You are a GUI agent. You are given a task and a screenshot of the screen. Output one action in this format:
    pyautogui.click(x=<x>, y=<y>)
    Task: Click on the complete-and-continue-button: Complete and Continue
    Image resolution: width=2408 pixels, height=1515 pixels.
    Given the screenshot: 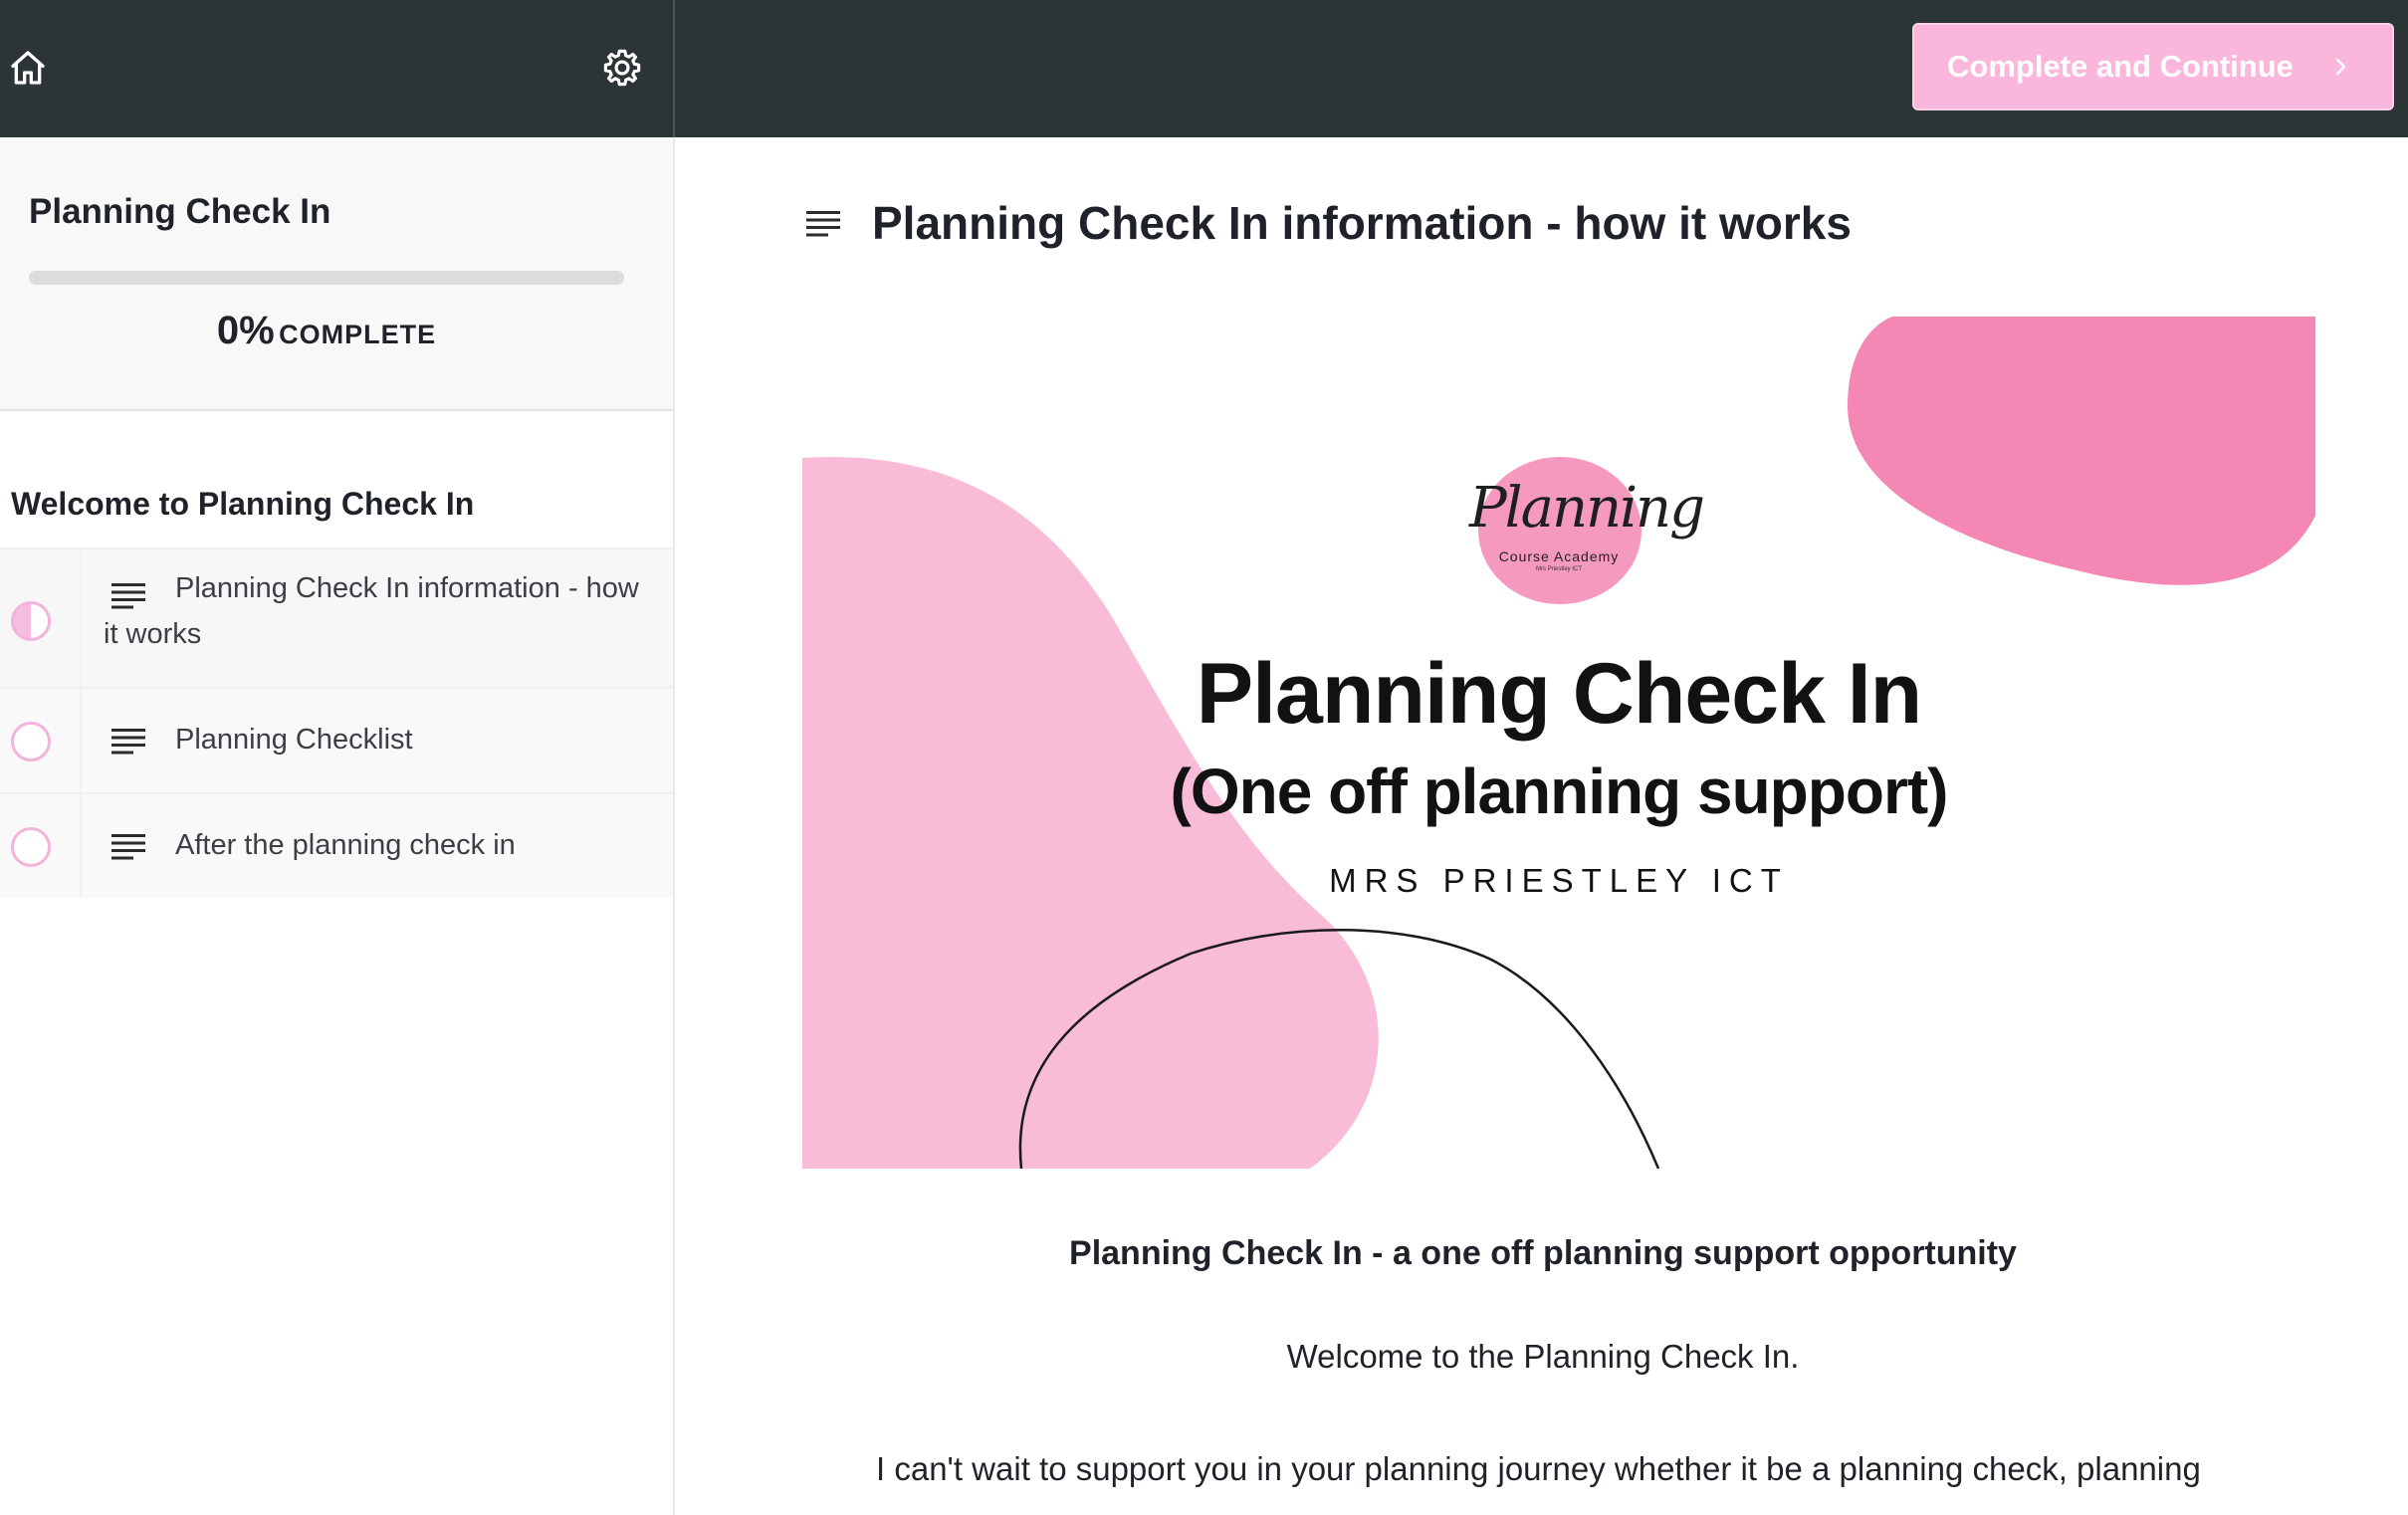 What is the action you would take?
    pyautogui.click(x=2153, y=67)
    